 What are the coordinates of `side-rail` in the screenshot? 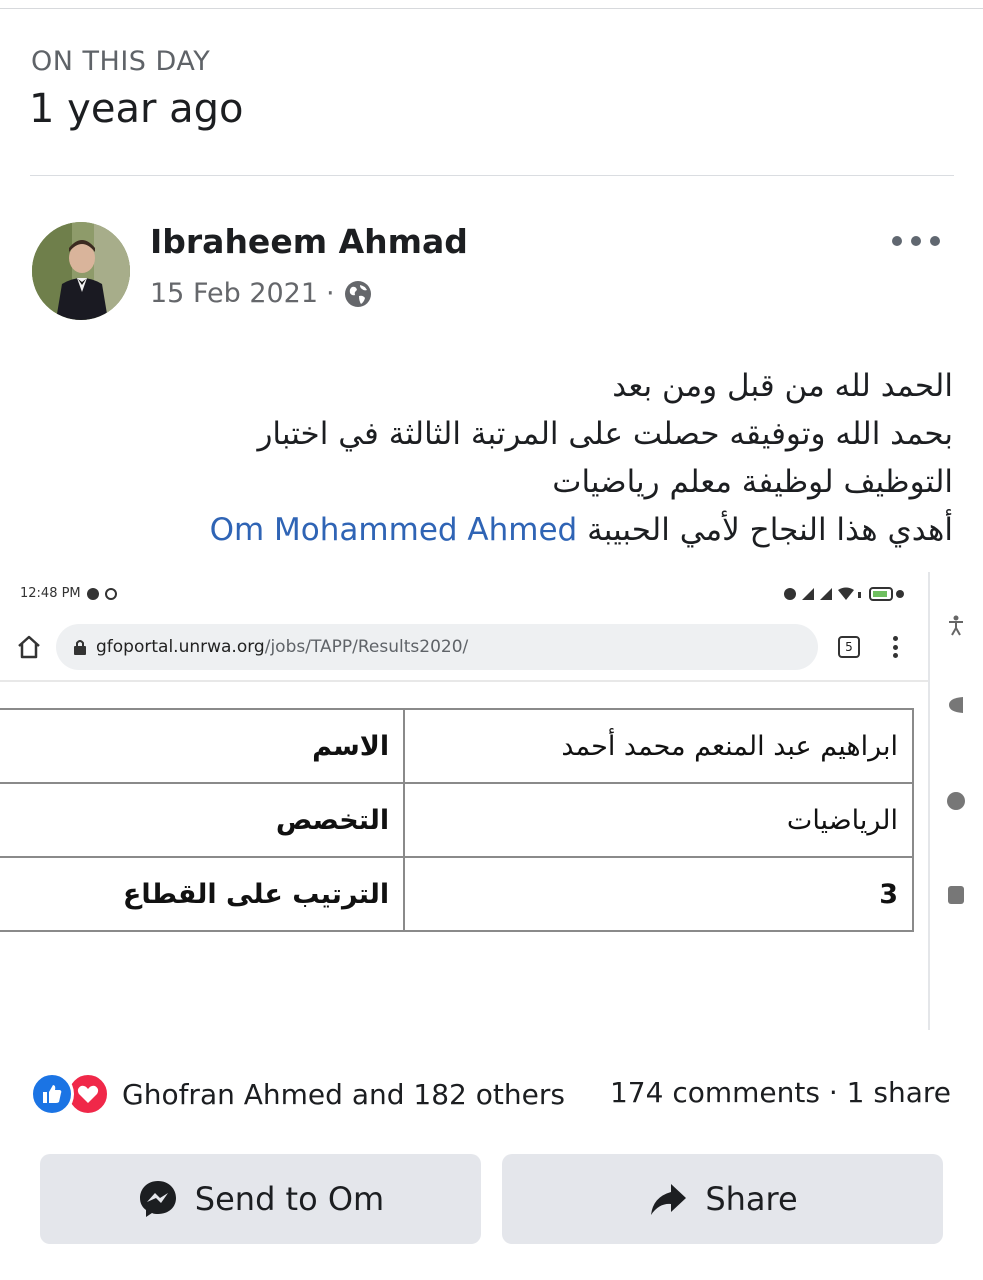 It's located at (929, 801).